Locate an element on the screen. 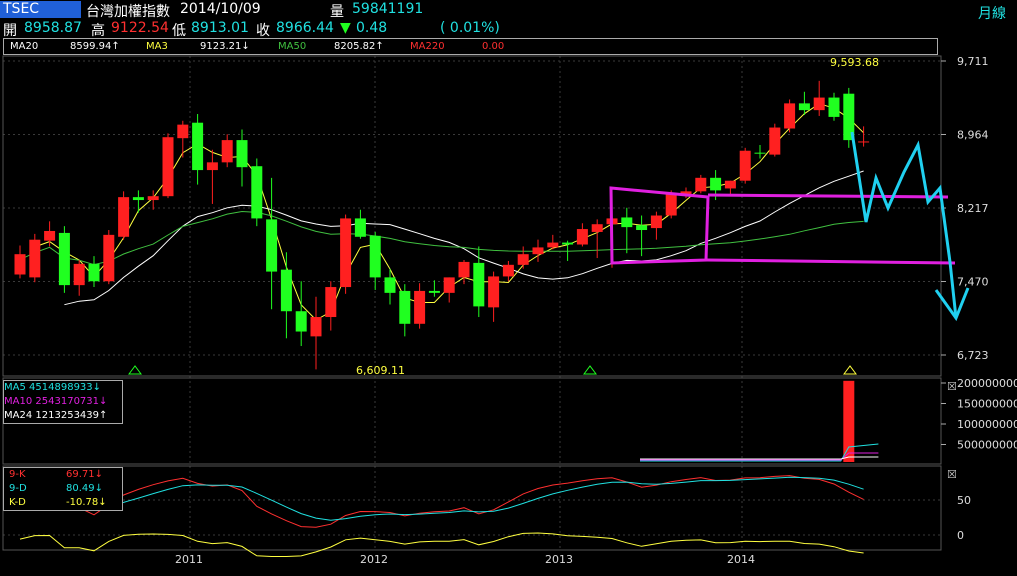 The image size is (1017, 576). range-lines is located at coordinates (830, 229).